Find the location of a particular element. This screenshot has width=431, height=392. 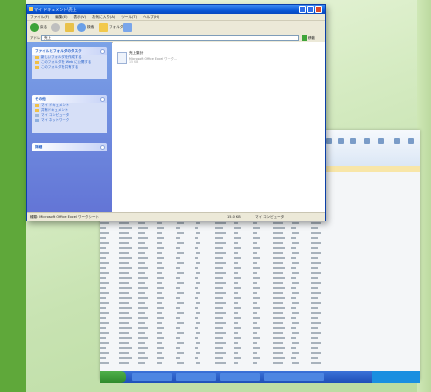

menu-file: ファイル(F) is located at coordinates (39, 17).